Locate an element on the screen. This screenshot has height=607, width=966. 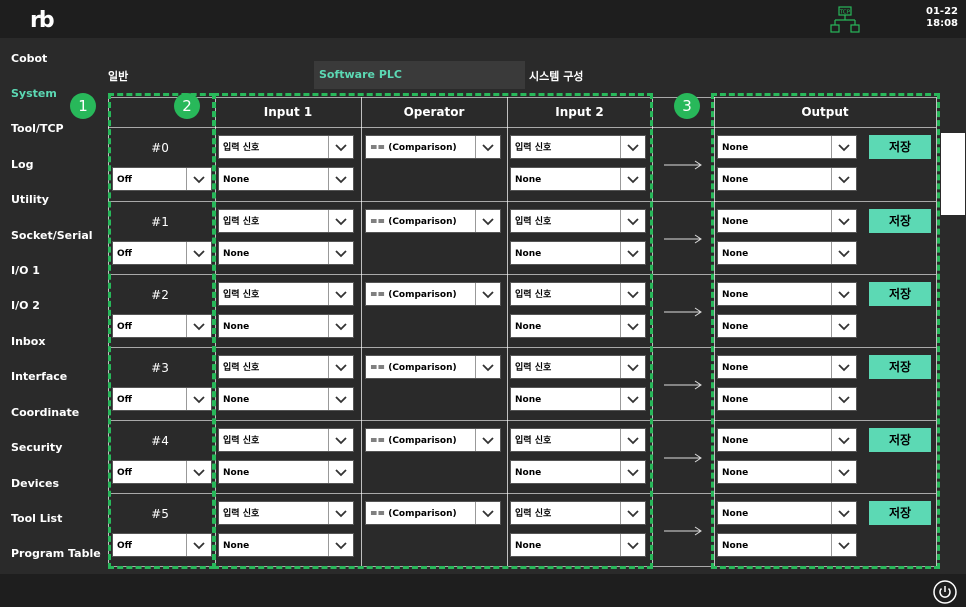
tab-system-config: 시스템 구성 is located at coordinates (556, 76).